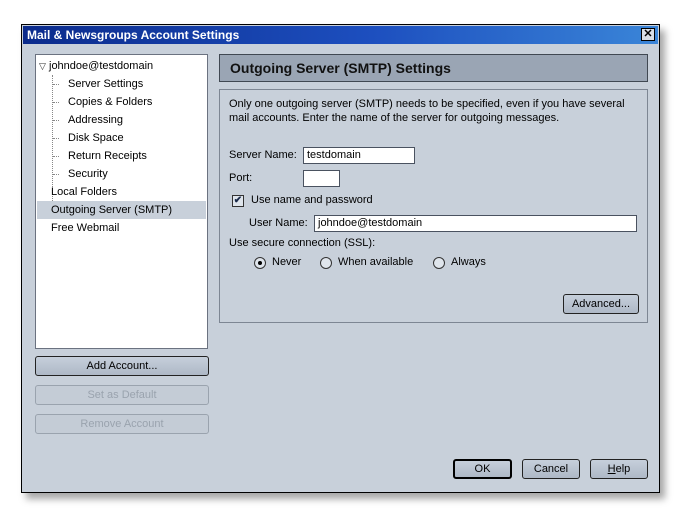 Image resolution: width=681 pixels, height=512 pixels. Describe the element at coordinates (611, 469) in the screenshot. I see `help-mnemonic: H` at that location.